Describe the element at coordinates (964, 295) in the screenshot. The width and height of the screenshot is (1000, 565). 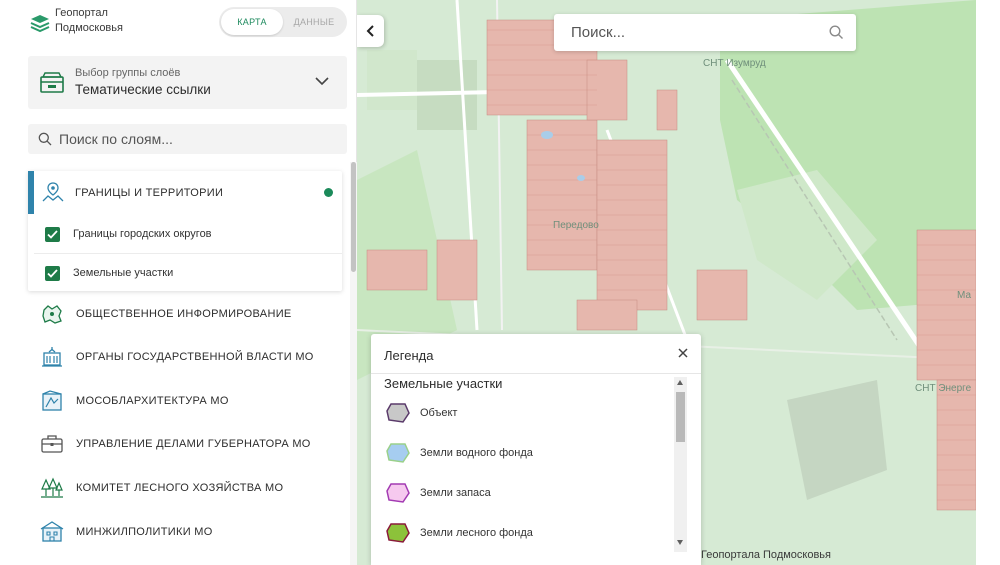
I see `map-label-ma: Ма` at that location.